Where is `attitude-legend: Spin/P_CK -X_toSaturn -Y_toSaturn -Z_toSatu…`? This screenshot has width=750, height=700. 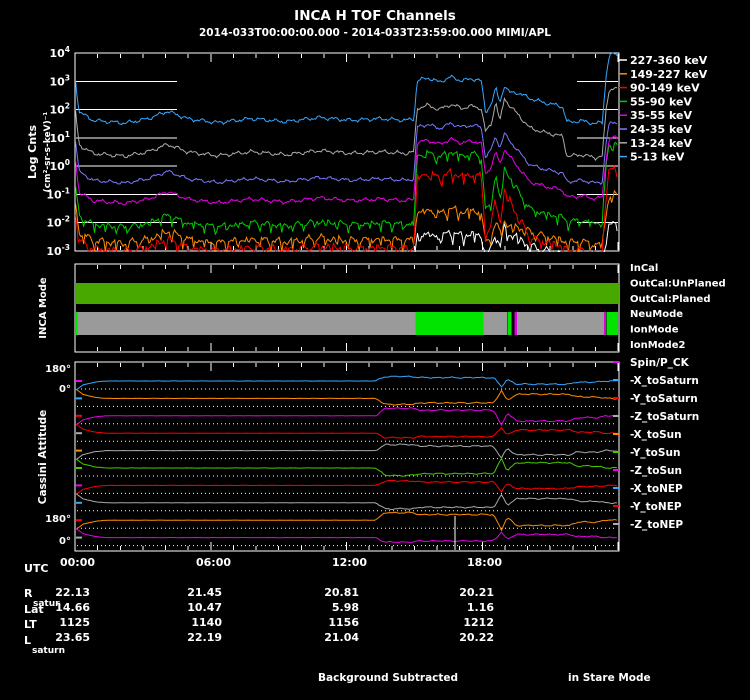
attitude-legend: Spin/P_CK -X_toSaturn -Y_toSaturn -Z_toSatu… is located at coordinates (656, 444).